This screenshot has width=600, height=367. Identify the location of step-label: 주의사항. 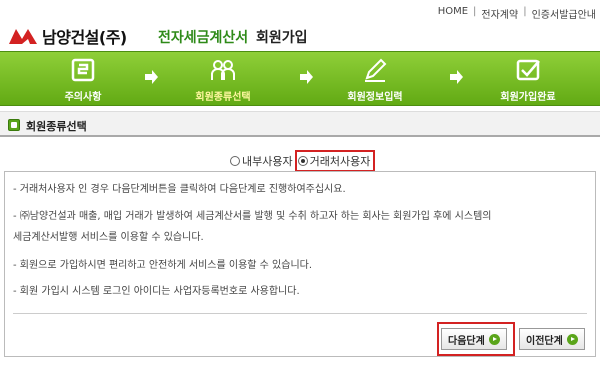
(83, 97).